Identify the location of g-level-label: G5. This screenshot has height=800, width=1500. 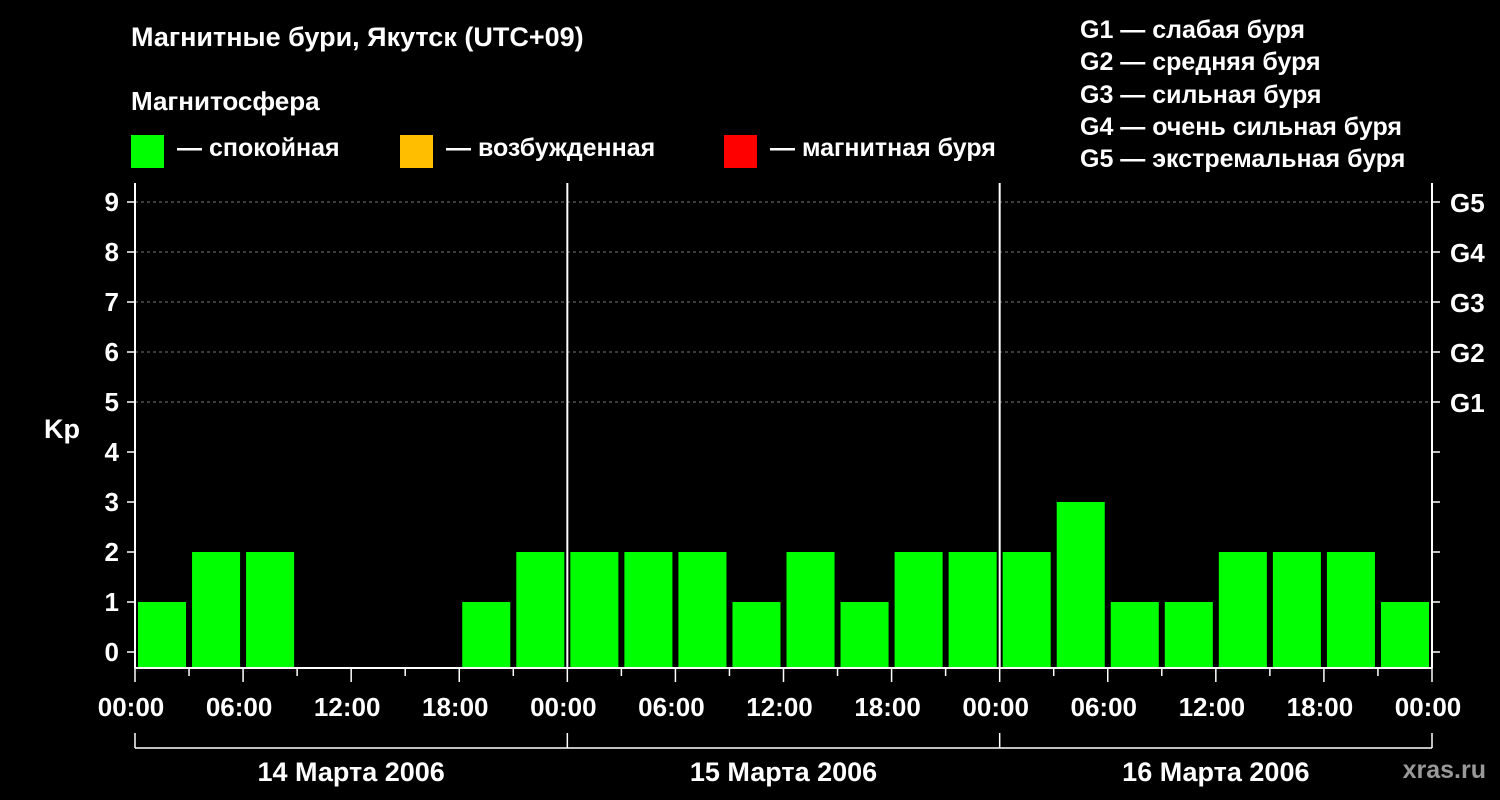
(1467, 203).